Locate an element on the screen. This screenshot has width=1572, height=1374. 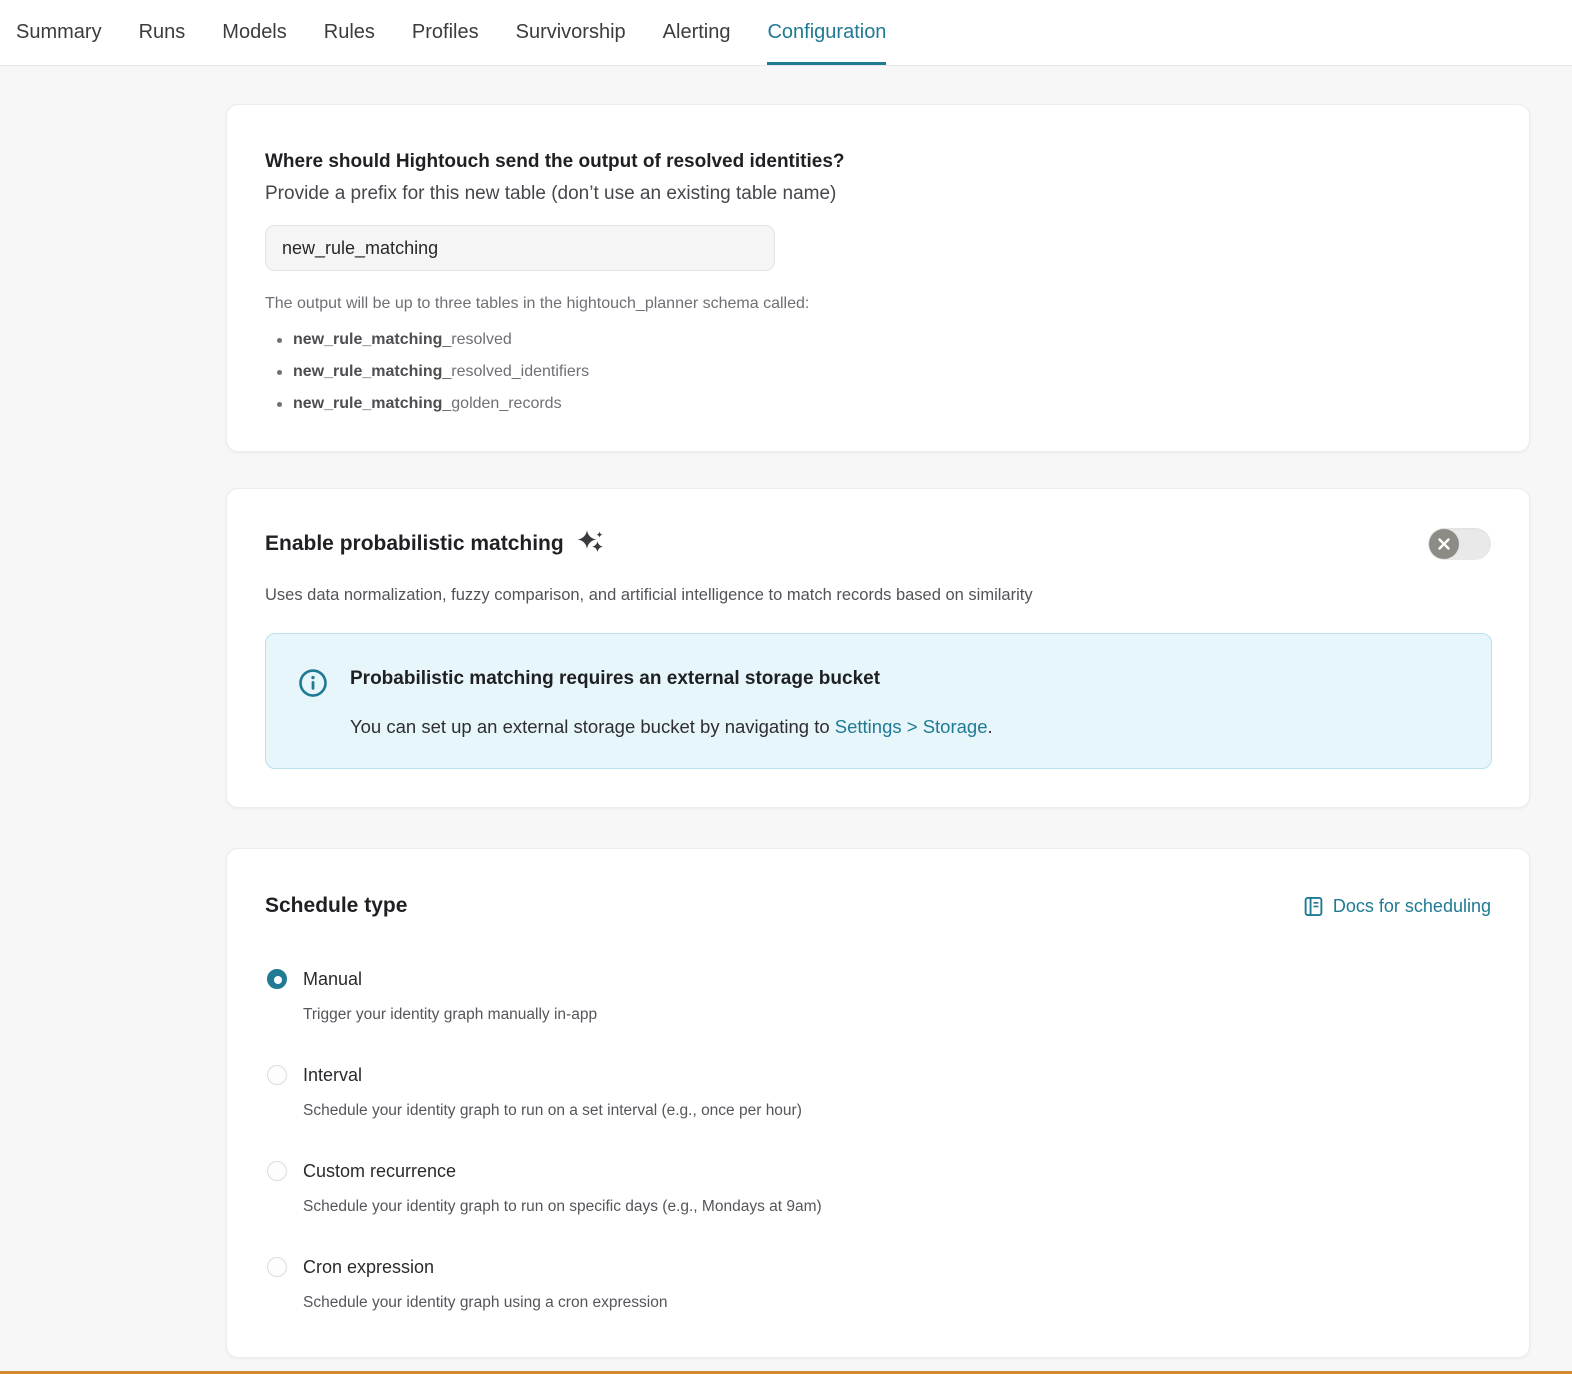
list-item: new_rule_matching_resolved_identifiers is located at coordinates (878, 372).